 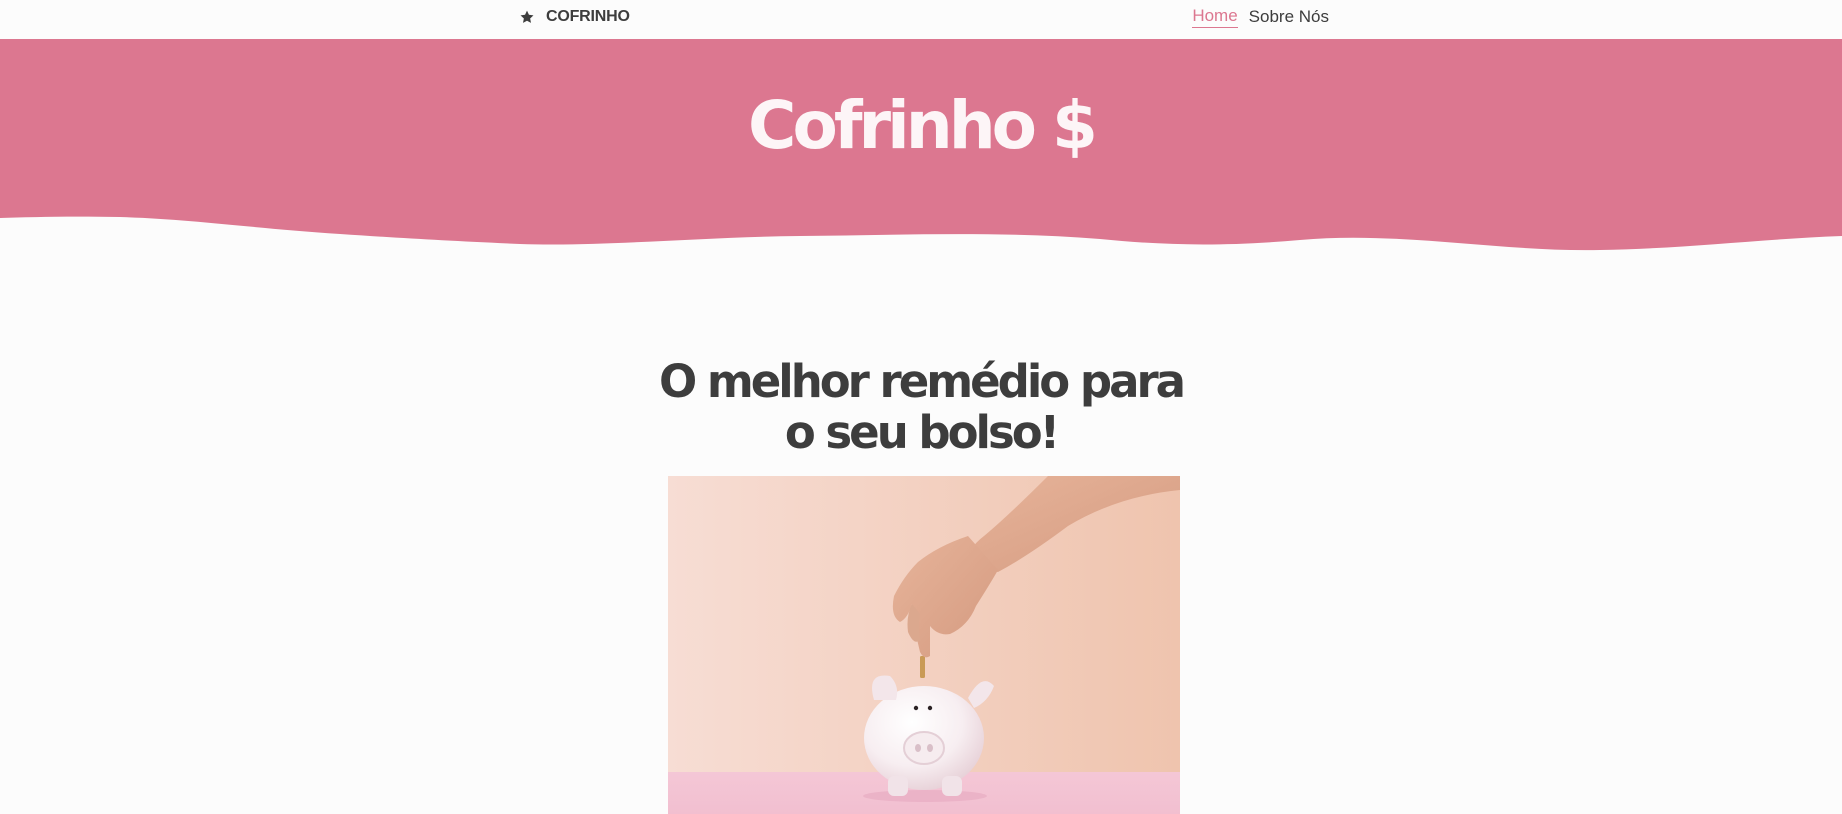 I want to click on brand-name: COFRINHO, so click(x=588, y=16).